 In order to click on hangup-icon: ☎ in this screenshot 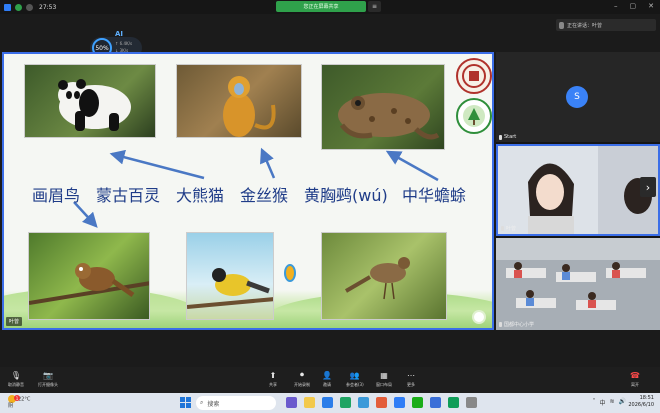, I will do `click(635, 375)`.